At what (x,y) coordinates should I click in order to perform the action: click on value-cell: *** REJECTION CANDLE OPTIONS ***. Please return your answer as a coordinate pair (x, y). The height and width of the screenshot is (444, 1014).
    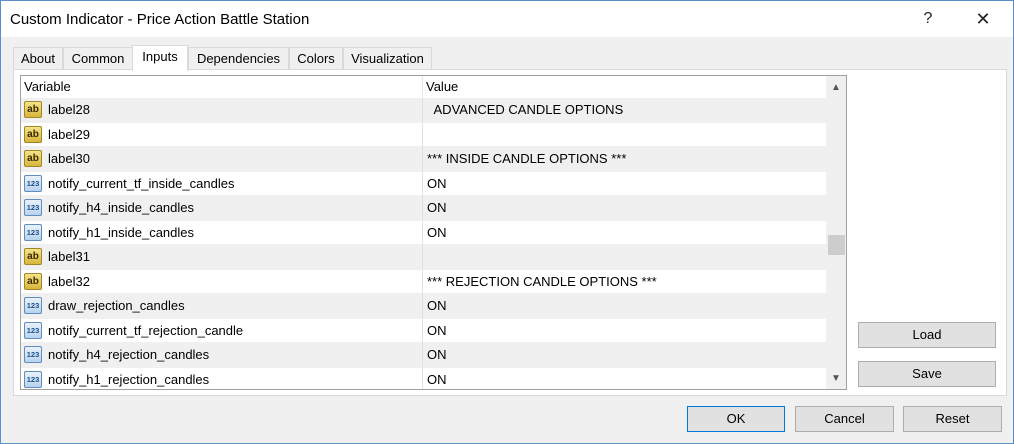
    Looking at the image, I should click on (624, 282).